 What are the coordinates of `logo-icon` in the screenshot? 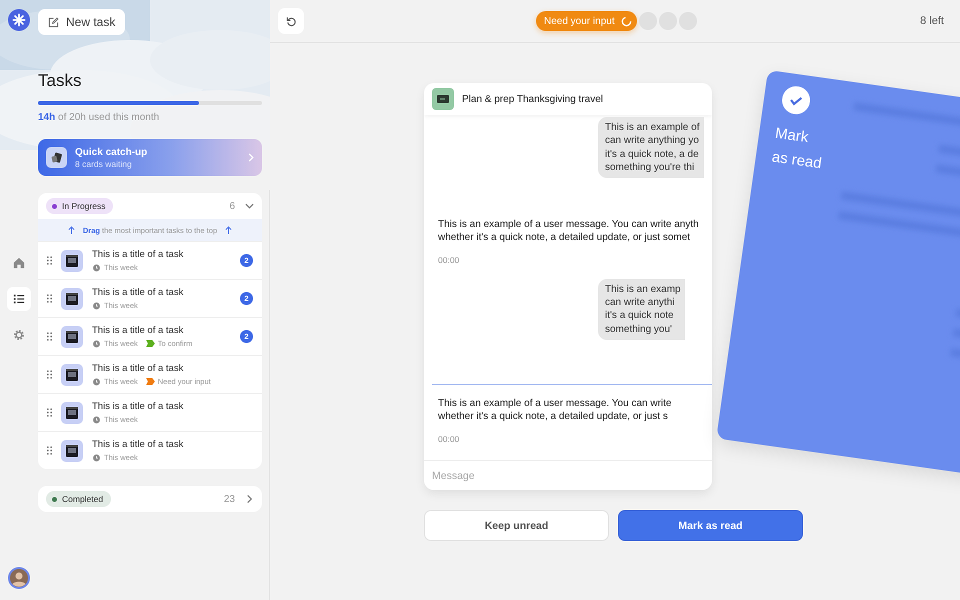 It's located at (19, 20).